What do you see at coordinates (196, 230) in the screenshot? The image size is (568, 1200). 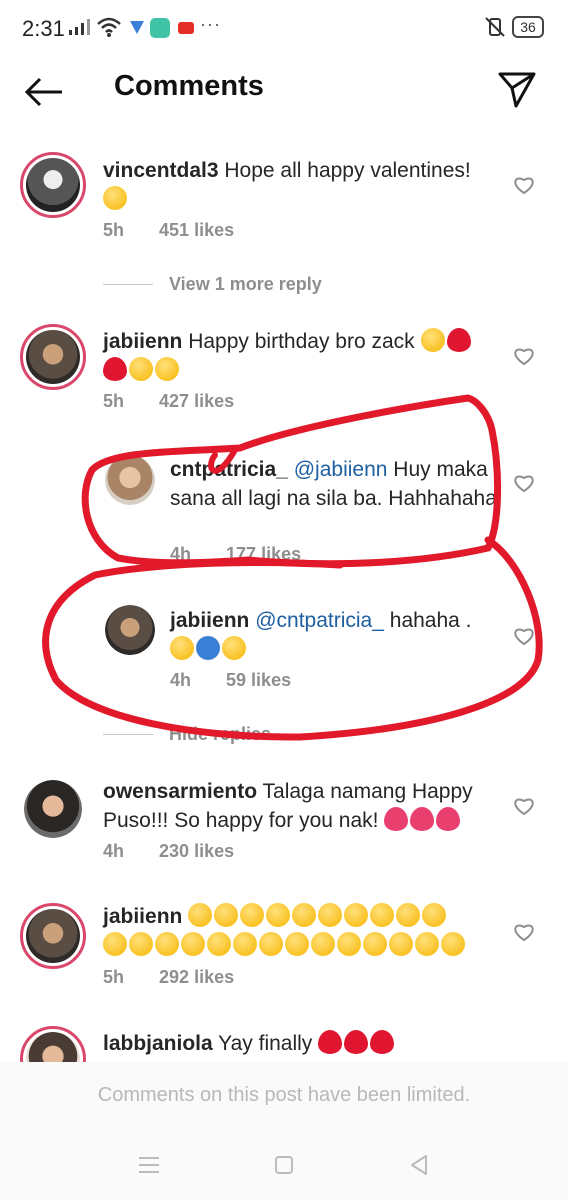 I see `like-count: 451 likes` at bounding box center [196, 230].